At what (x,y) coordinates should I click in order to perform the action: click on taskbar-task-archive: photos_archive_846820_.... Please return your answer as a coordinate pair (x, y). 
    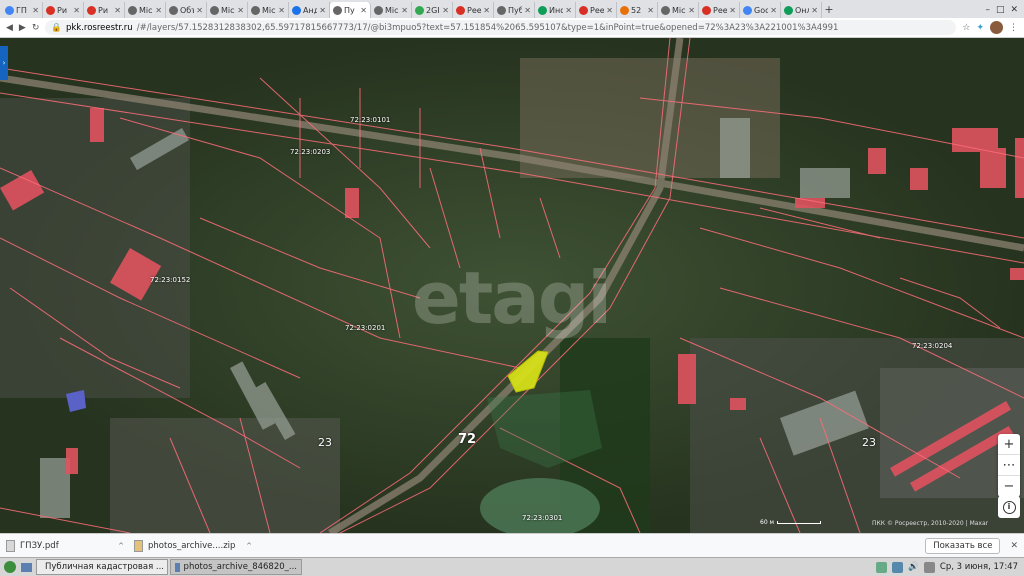
    Looking at the image, I should click on (236, 567).